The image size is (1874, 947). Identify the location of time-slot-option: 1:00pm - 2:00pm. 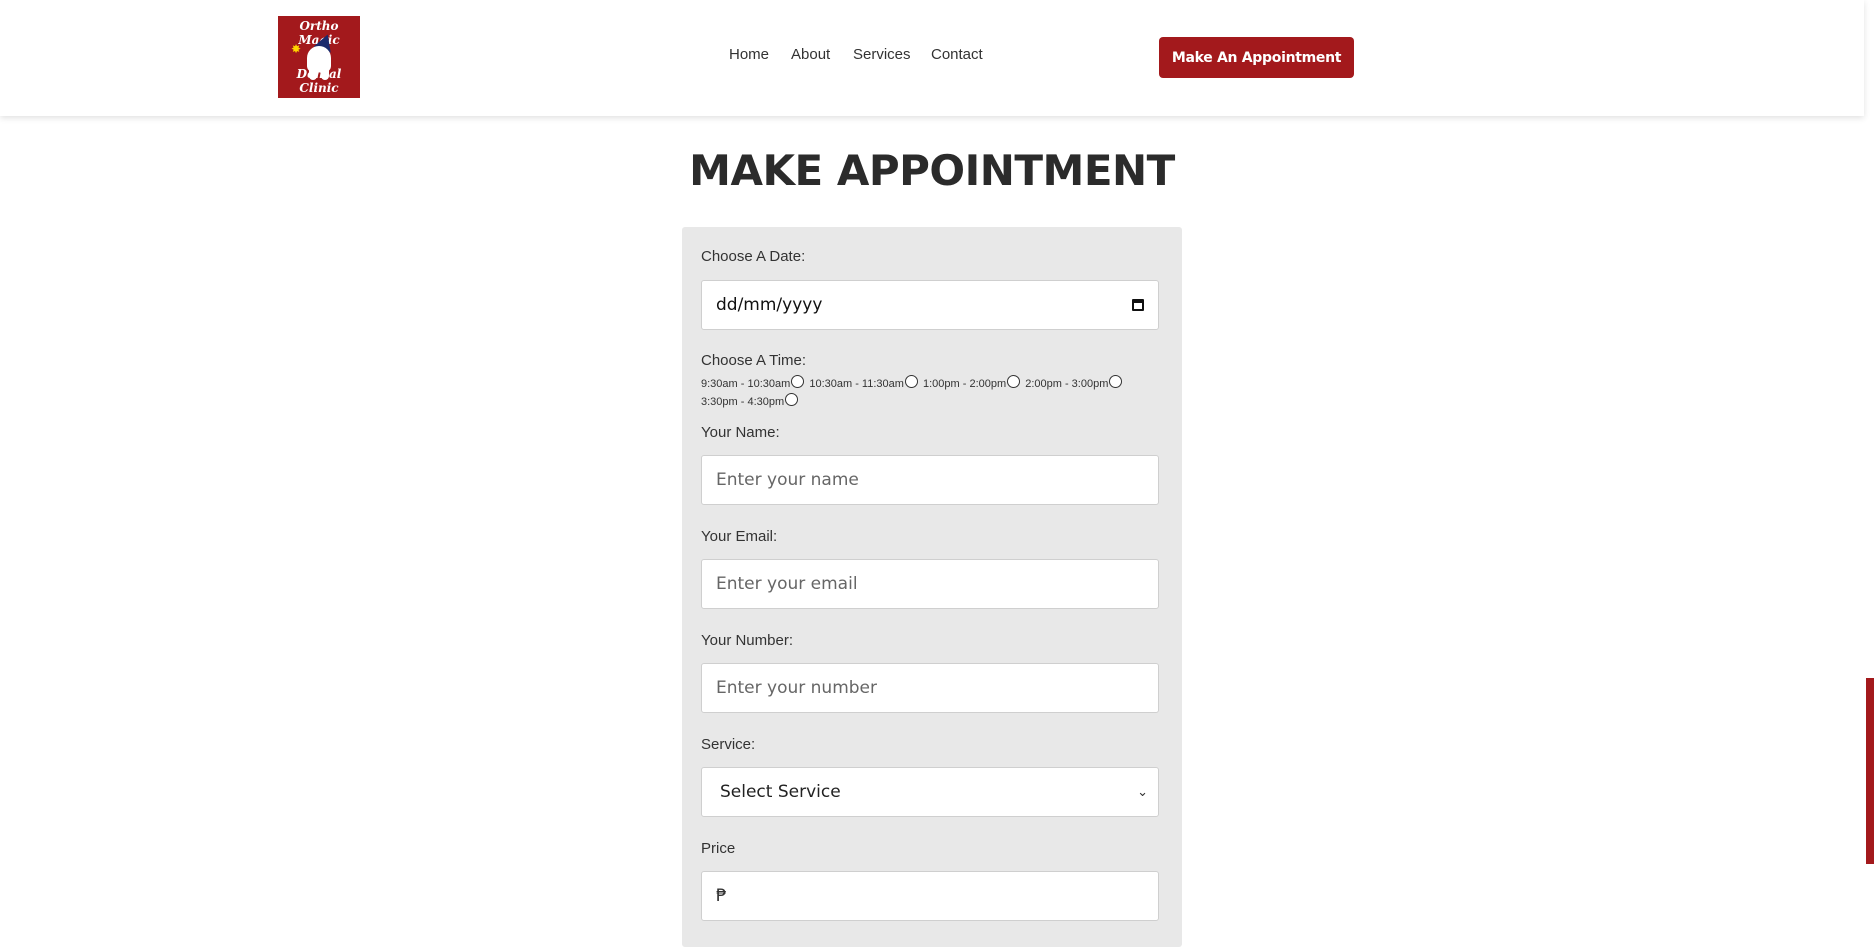
(972, 382).